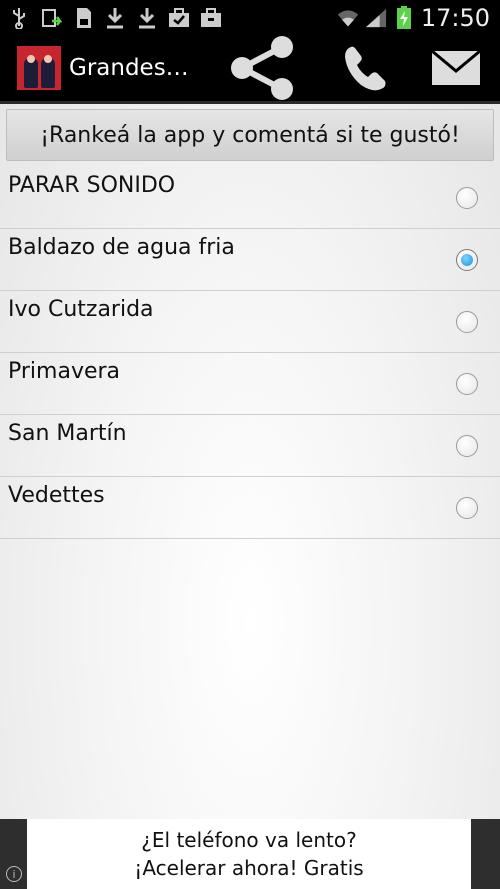 The image size is (500, 889). I want to click on mail-button, so click(456, 68).